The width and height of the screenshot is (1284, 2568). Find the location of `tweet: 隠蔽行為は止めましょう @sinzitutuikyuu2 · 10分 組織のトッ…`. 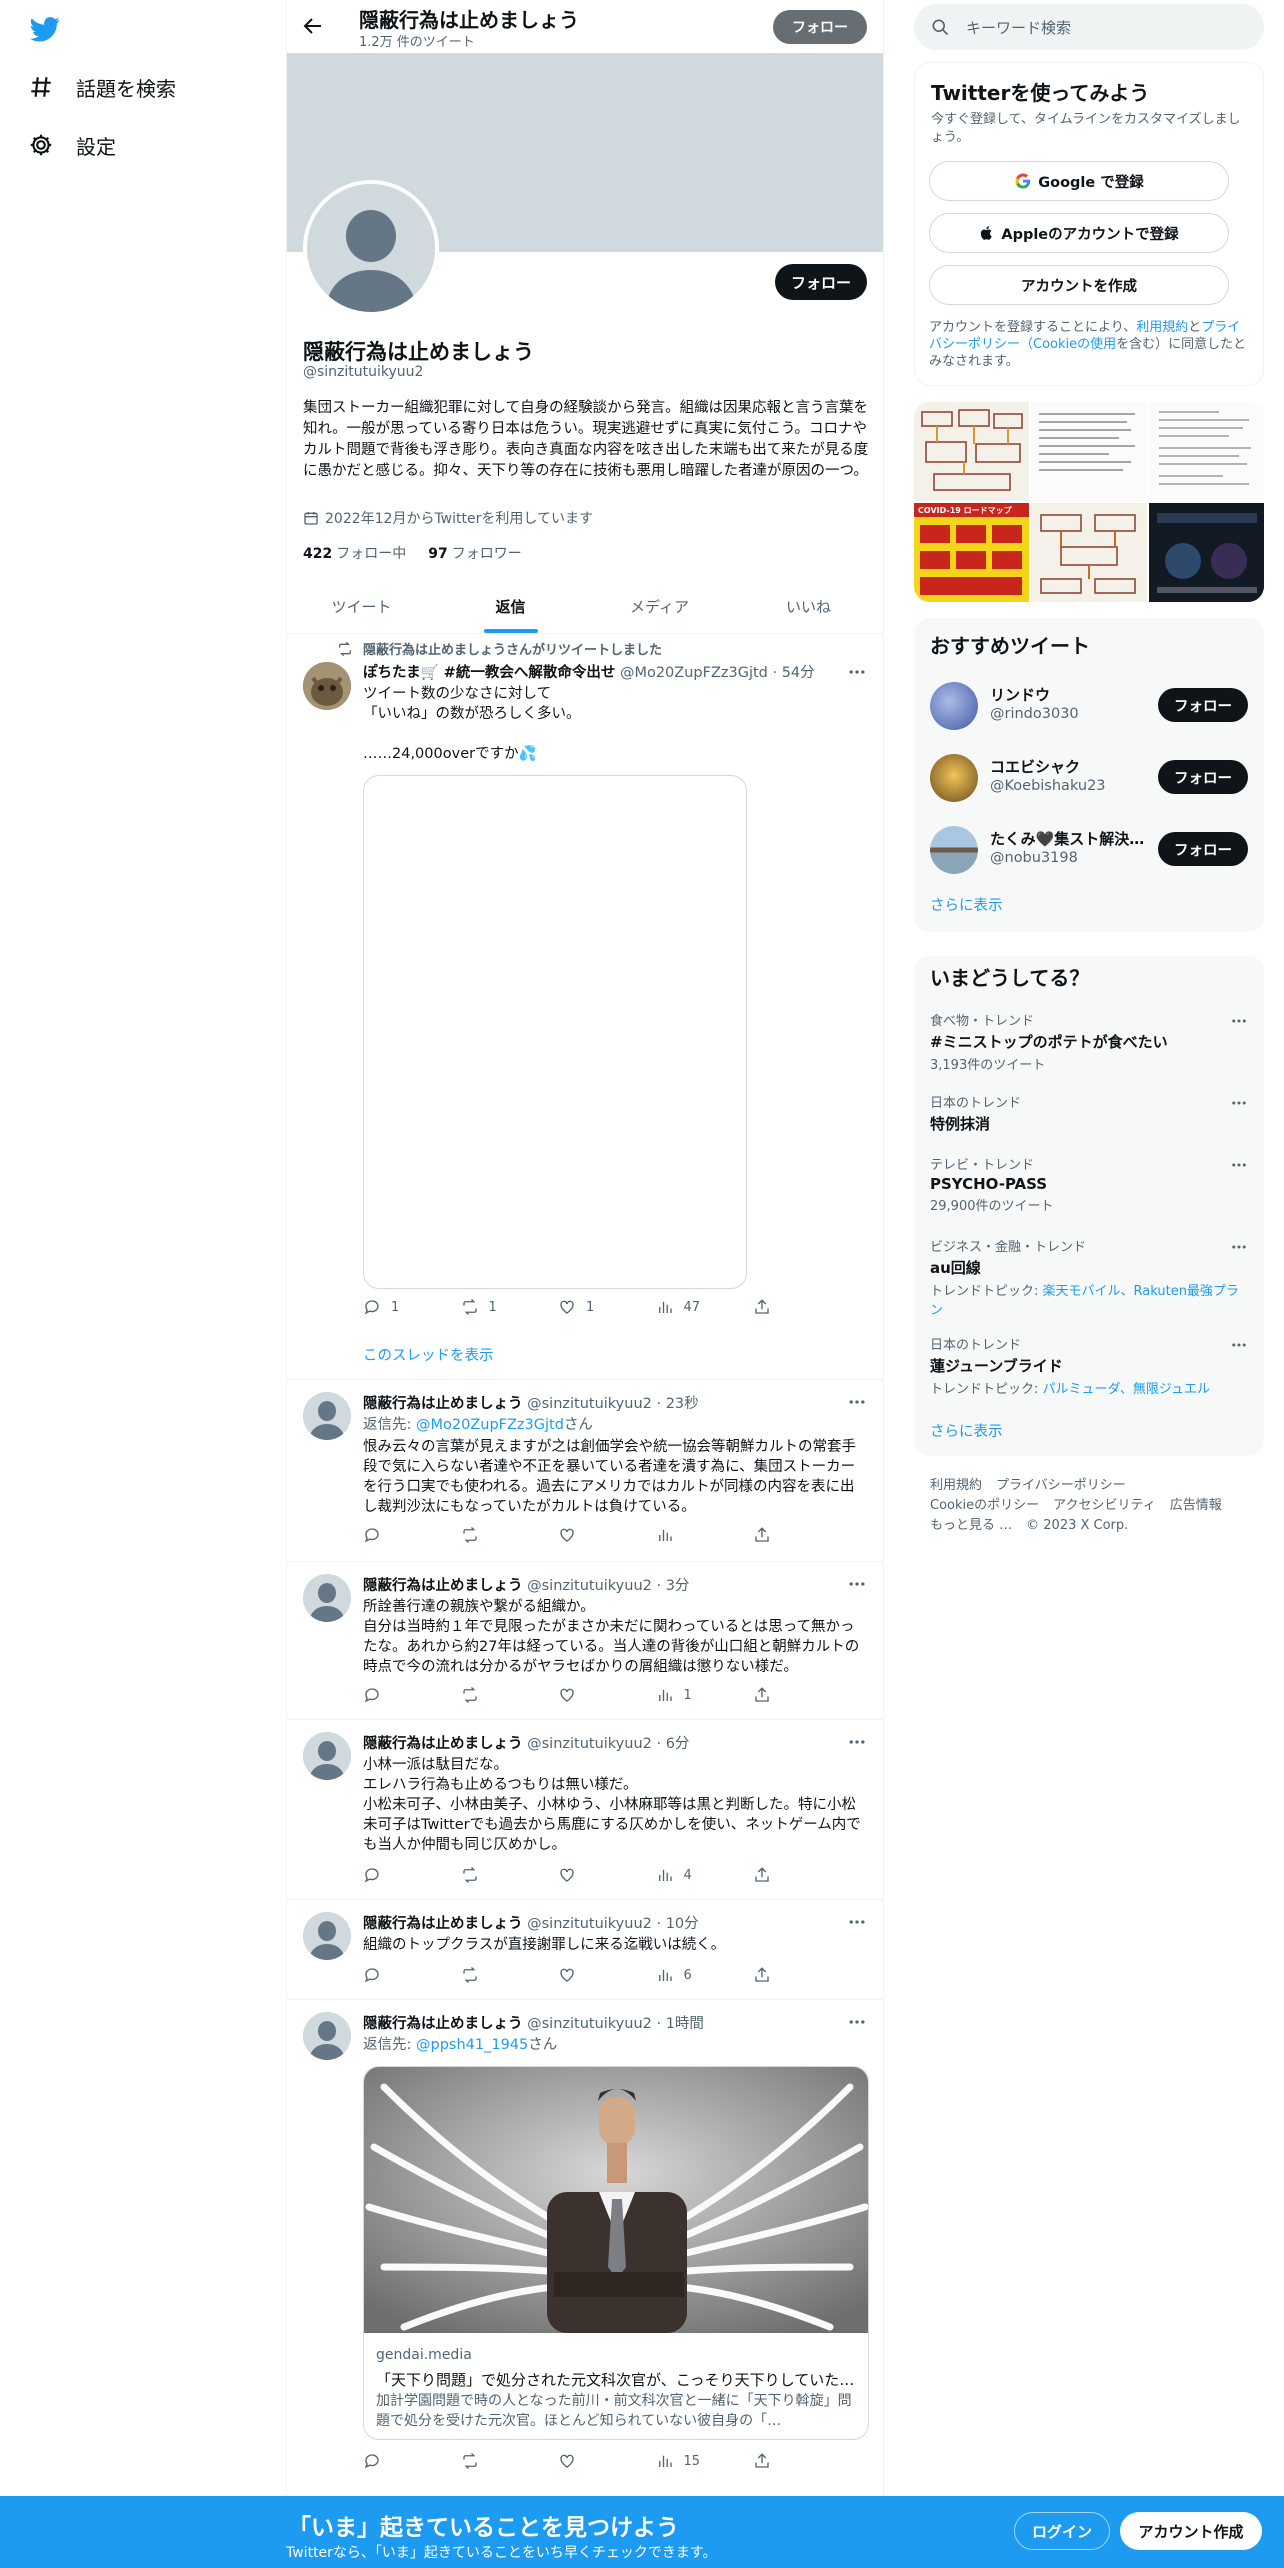

tweet: 隠蔽行為は止めましょう @sinzitutuikyuu2 · 10分 組織のトッ… is located at coordinates (585, 1950).